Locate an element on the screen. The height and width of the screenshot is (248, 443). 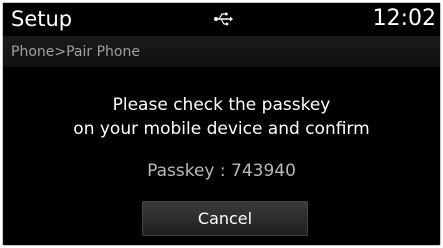
status-bar: Setup 12:02 is located at coordinates (221, 19).